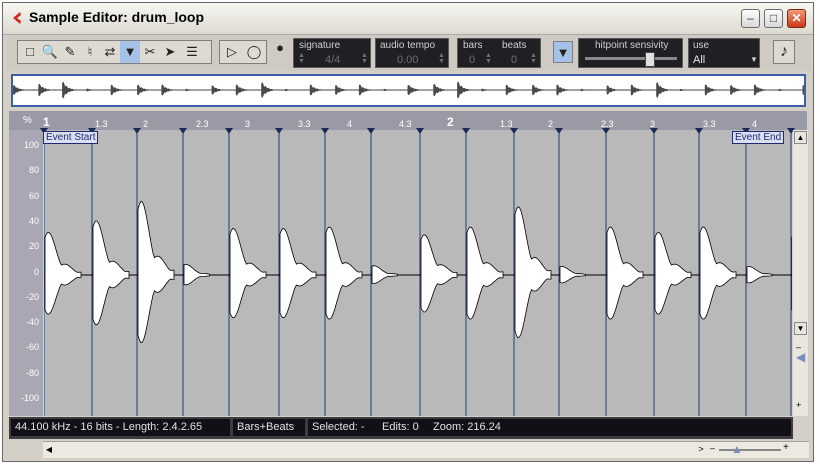 This screenshot has height=467, width=820. I want to click on zoom-slider-thumb: ▲, so click(737, 449).